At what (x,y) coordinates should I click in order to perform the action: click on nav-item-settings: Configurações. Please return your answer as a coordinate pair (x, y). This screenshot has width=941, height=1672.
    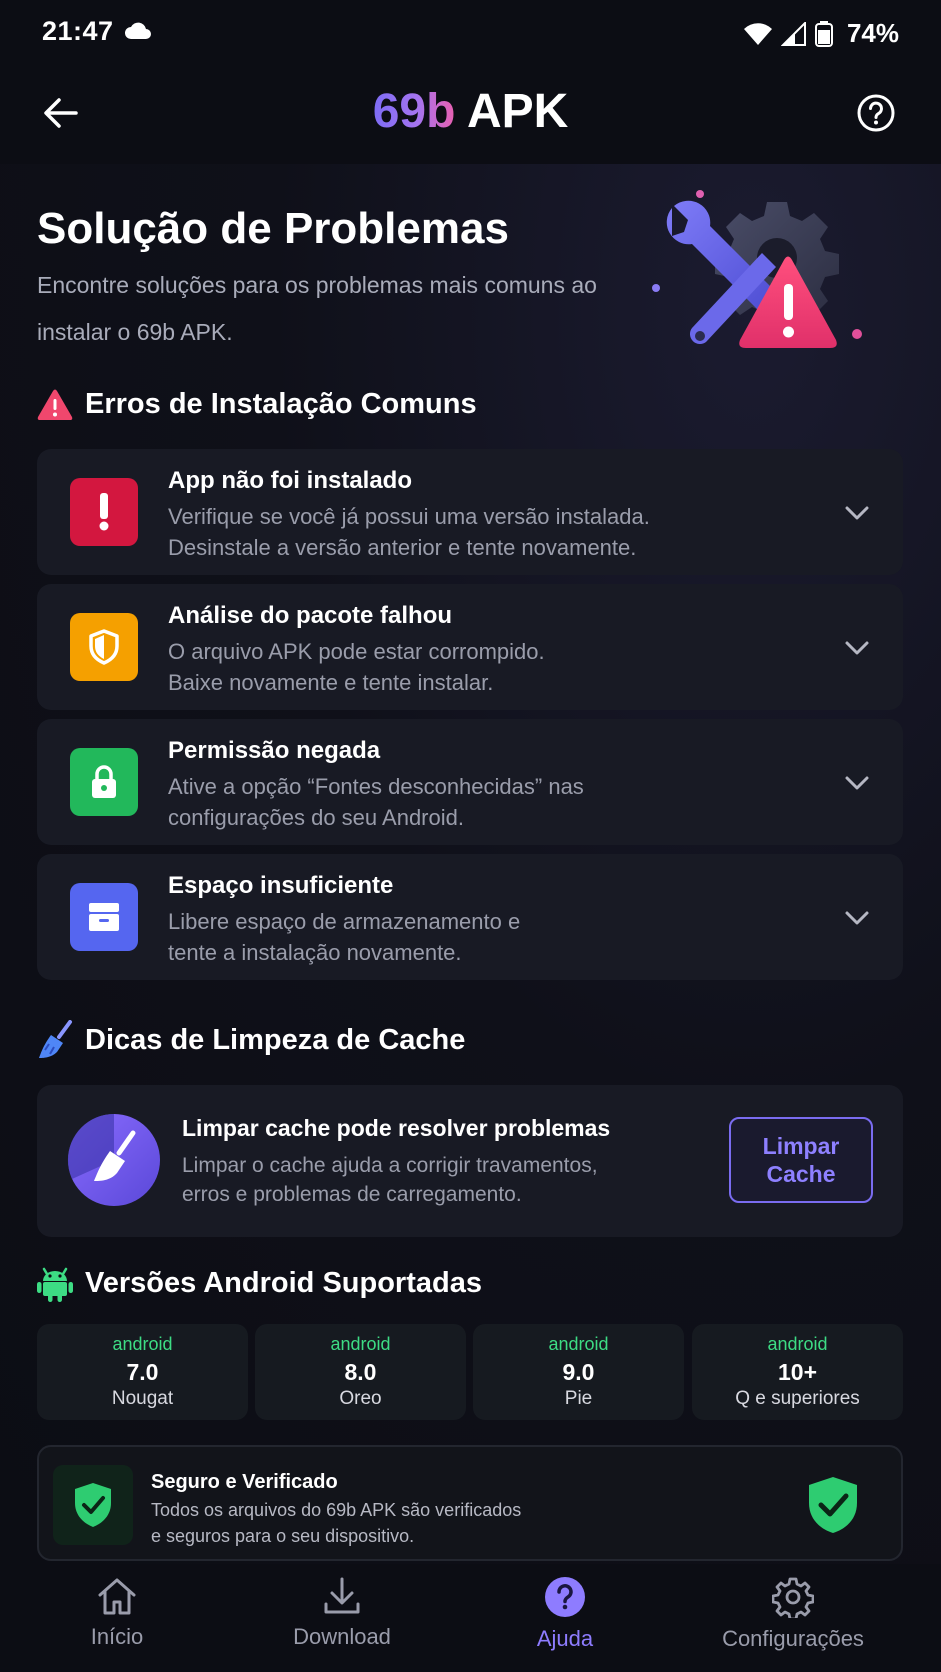
    Looking at the image, I should click on (793, 1621).